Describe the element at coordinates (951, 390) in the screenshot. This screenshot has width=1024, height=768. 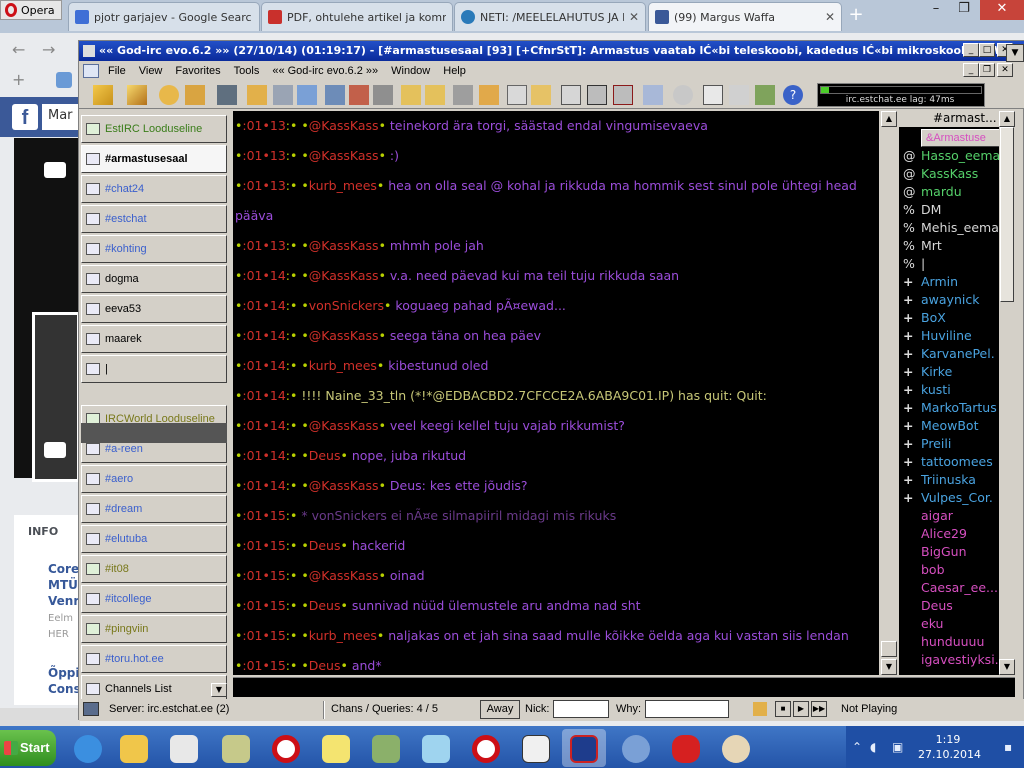
I see `nick-item: + kusti` at that location.